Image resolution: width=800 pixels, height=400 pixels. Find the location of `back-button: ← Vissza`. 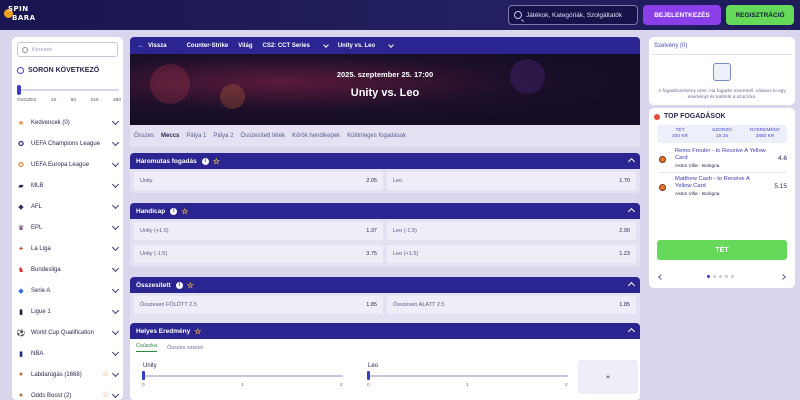

back-button: ← Vissza is located at coordinates (157, 46).